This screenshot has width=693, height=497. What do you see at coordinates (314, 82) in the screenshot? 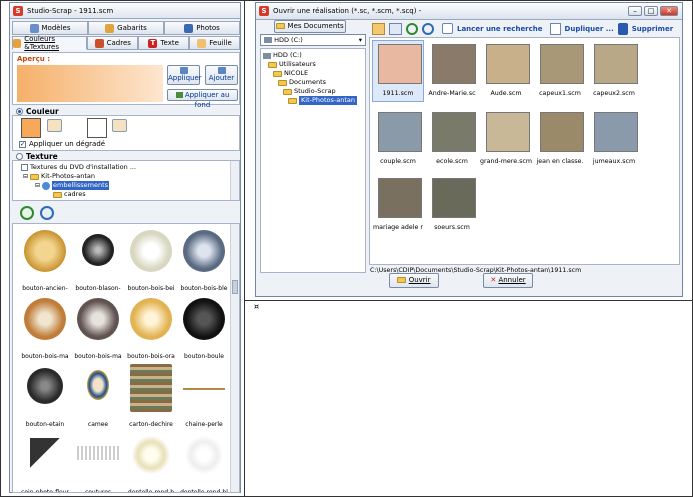
I see `folder-documents: Documents` at bounding box center [314, 82].